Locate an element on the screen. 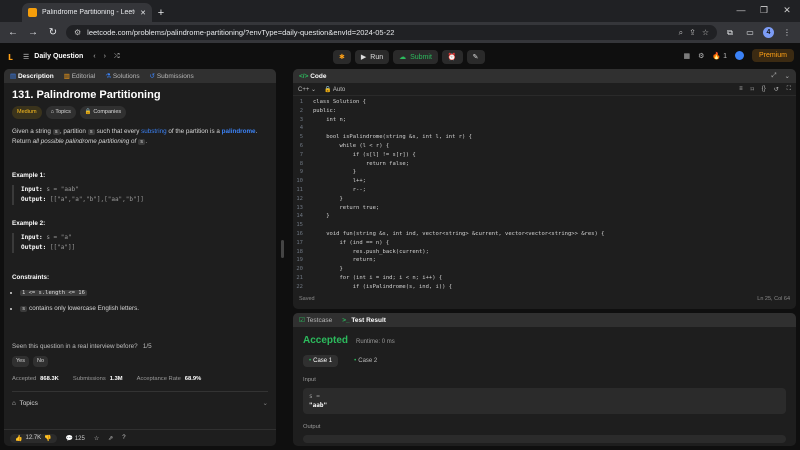  case-2-tab: • Case 2 is located at coordinates (365, 361).